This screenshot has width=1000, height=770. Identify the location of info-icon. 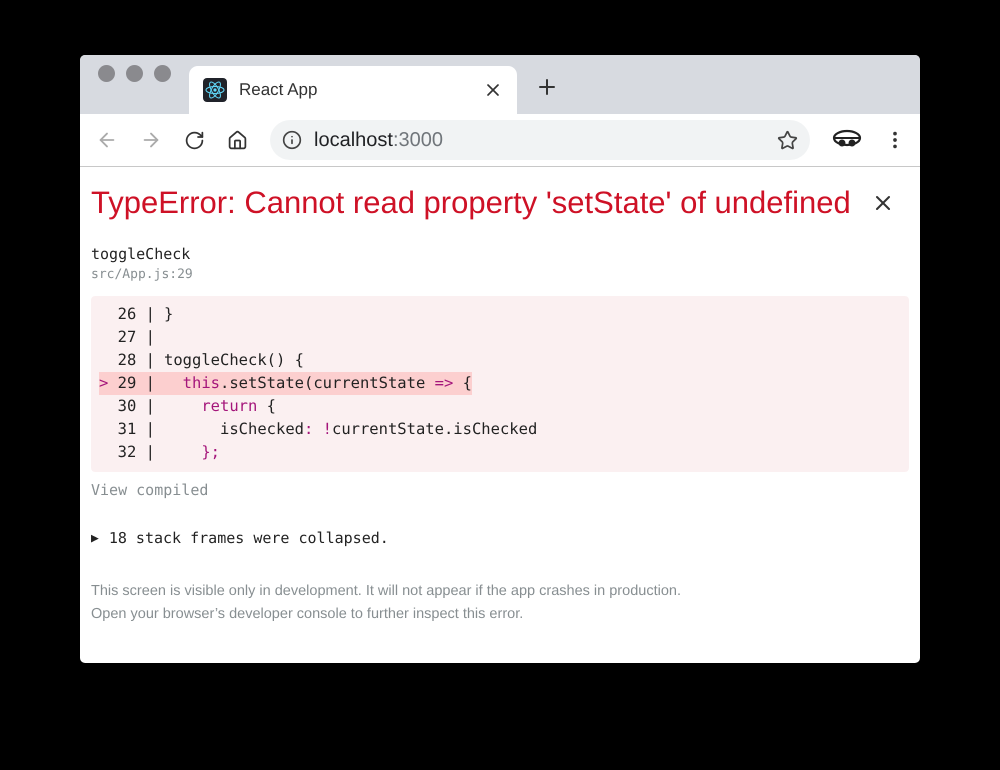
(292, 140).